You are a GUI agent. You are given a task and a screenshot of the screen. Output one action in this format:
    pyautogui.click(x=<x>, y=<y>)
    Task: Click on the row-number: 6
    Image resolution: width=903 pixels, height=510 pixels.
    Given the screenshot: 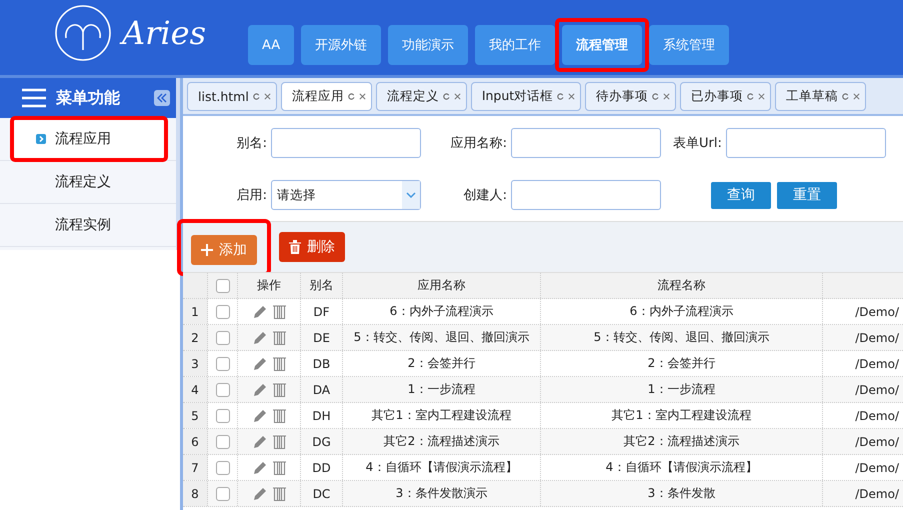 What is the action you would take?
    pyautogui.click(x=195, y=441)
    